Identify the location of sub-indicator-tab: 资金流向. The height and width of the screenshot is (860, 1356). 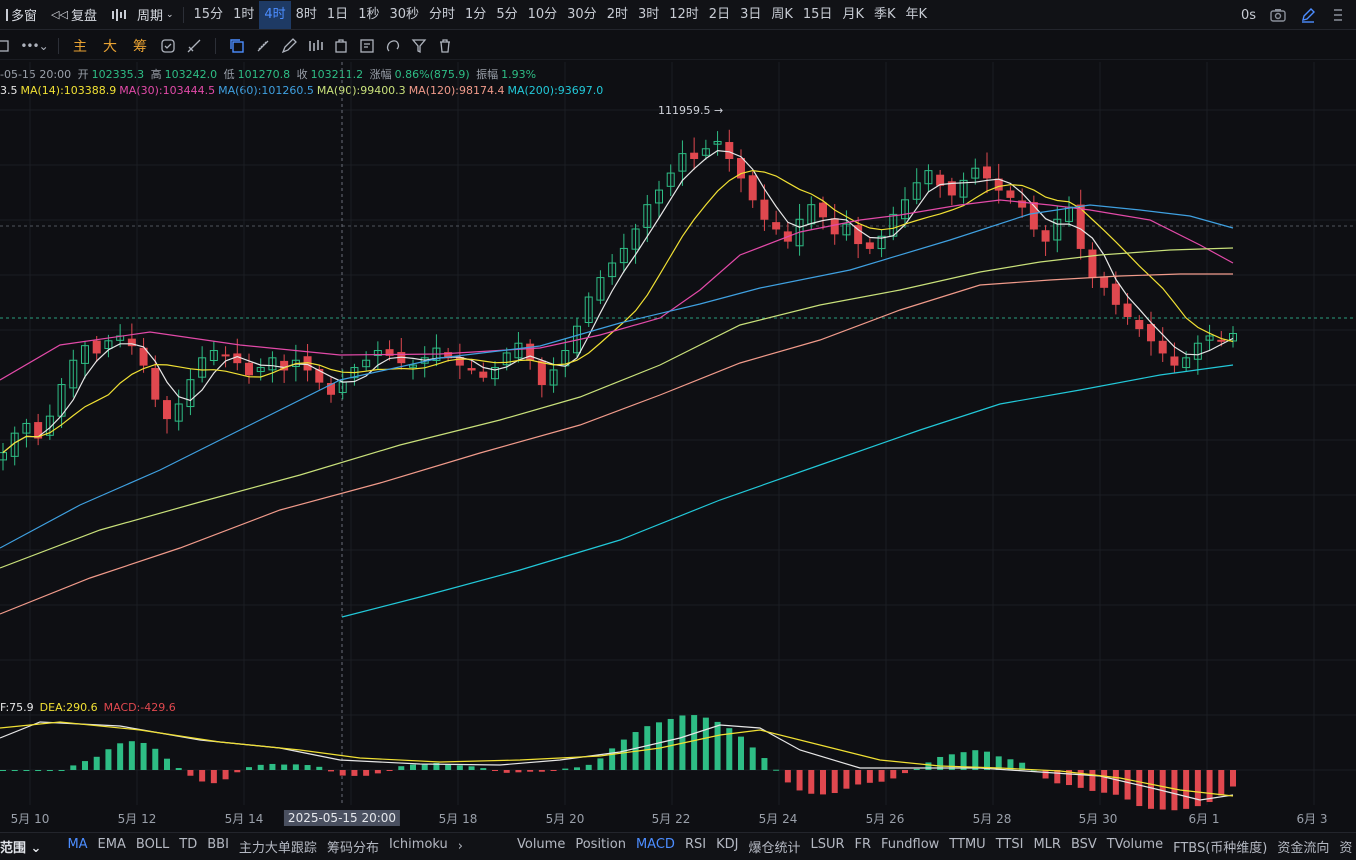
(1303, 846).